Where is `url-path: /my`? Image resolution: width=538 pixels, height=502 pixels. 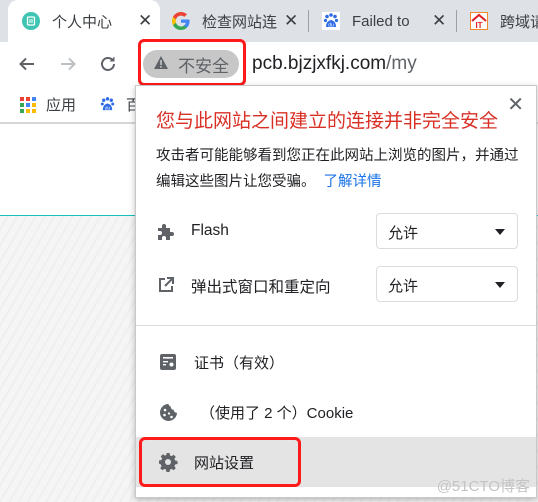
url-path: /my is located at coordinates (401, 63).